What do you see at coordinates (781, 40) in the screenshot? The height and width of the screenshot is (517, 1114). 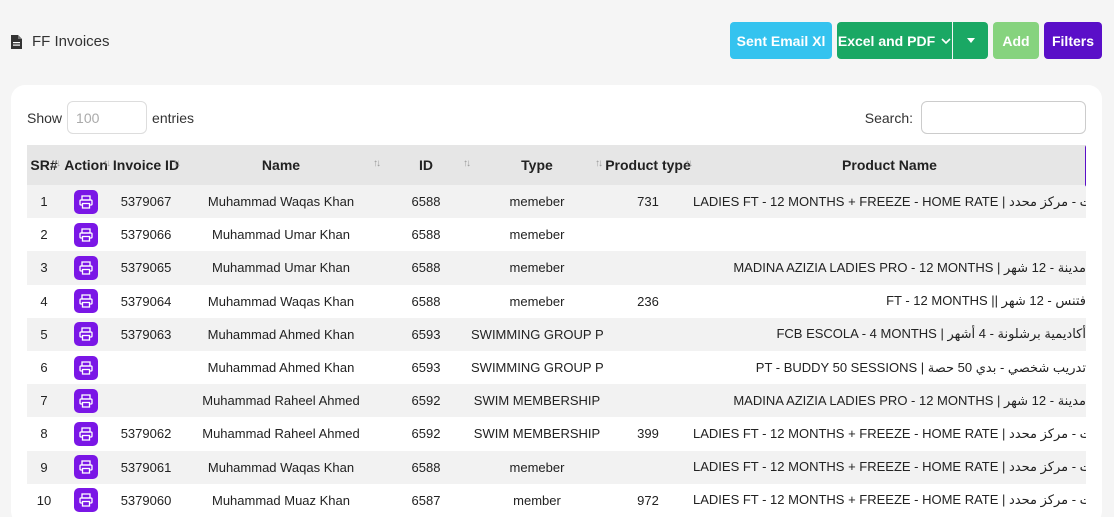 I see `send-email-button: Sent Email Xl` at bounding box center [781, 40].